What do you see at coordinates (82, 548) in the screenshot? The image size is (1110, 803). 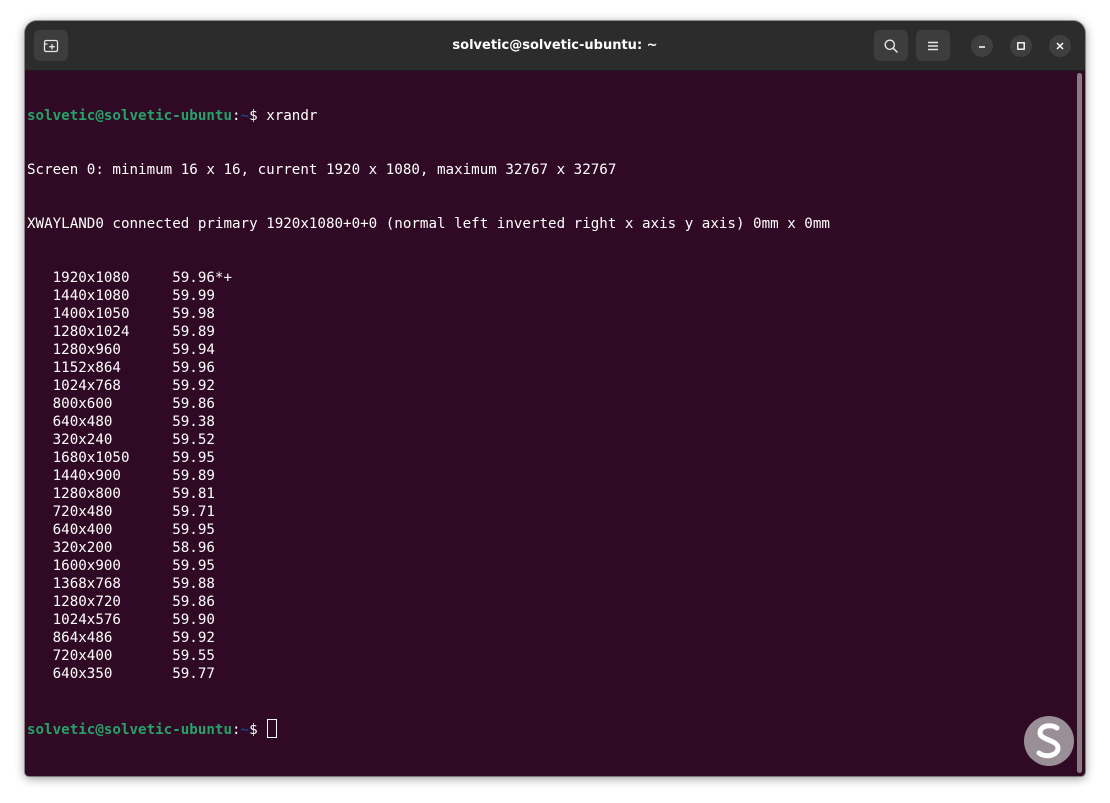 I see `mode-resolution: 320x200` at bounding box center [82, 548].